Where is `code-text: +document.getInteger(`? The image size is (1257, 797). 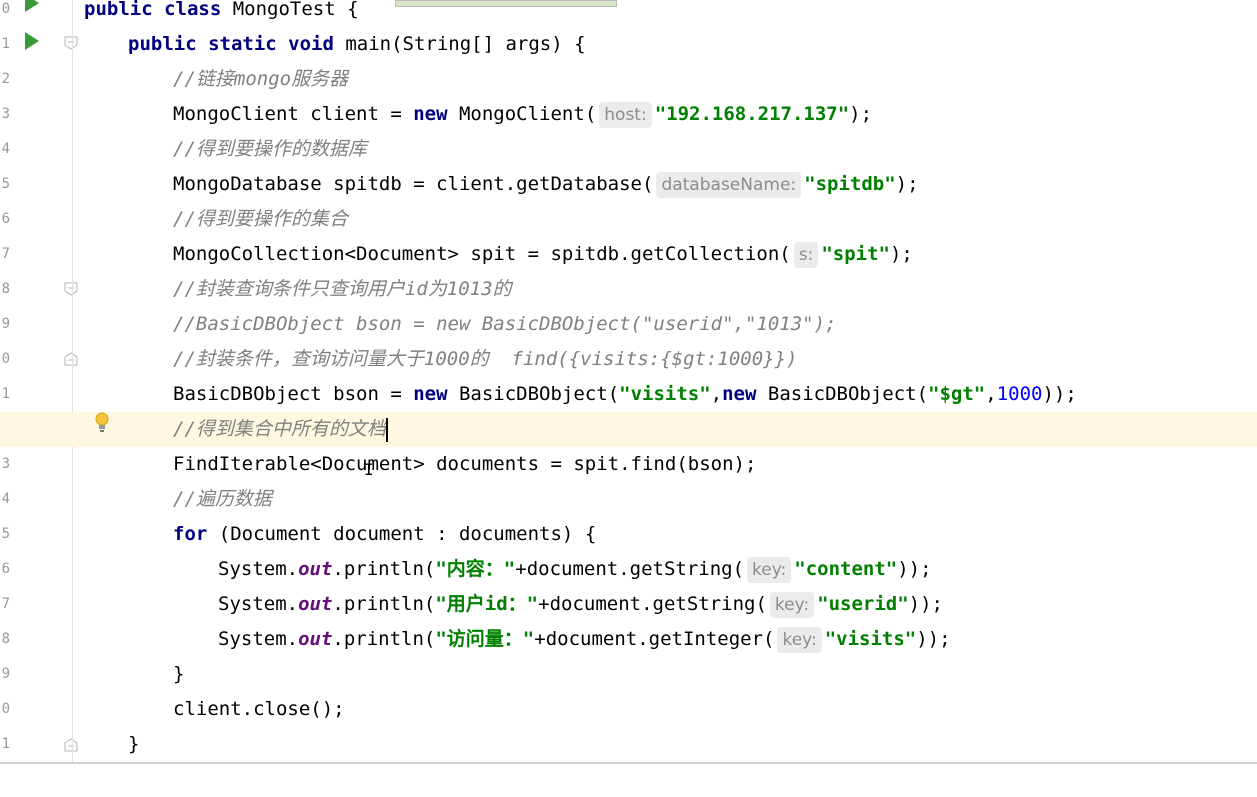 code-text: +document.getInteger( is located at coordinates (654, 639).